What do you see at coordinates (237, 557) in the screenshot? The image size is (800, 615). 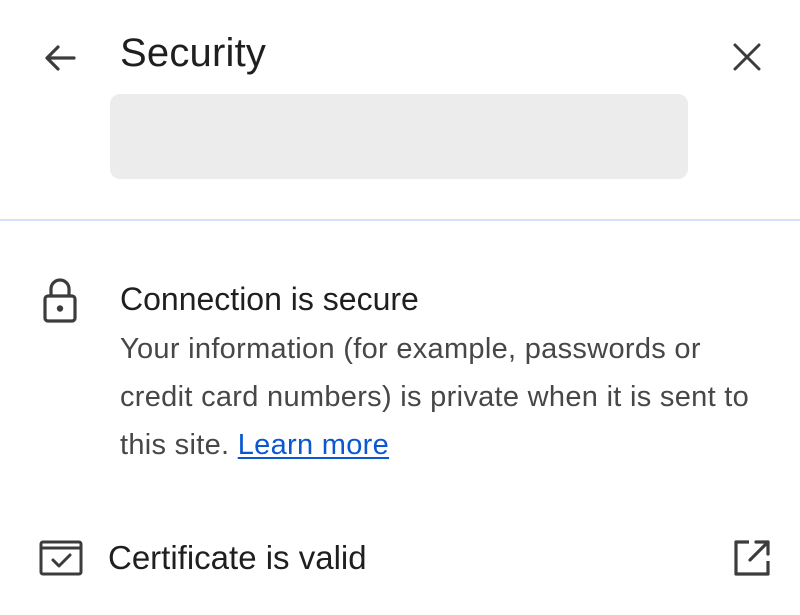 I see `certificate-label: Certificate is valid` at bounding box center [237, 557].